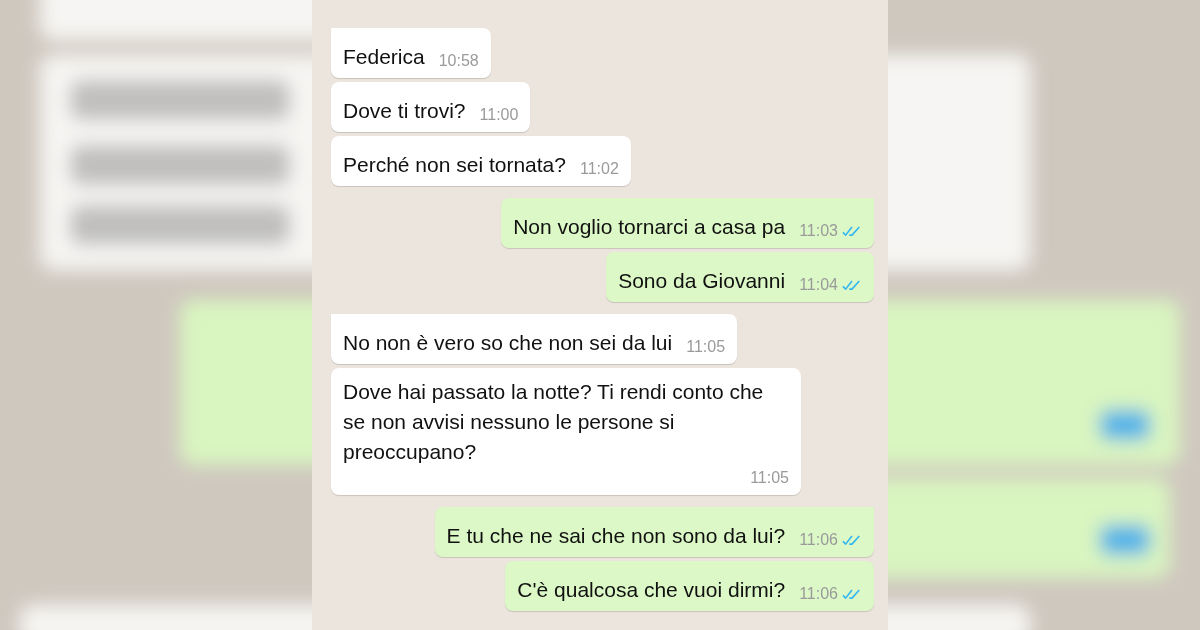 The image size is (1200, 630). What do you see at coordinates (702, 281) in the screenshot?
I see `message-text: Sono da Giovanni` at bounding box center [702, 281].